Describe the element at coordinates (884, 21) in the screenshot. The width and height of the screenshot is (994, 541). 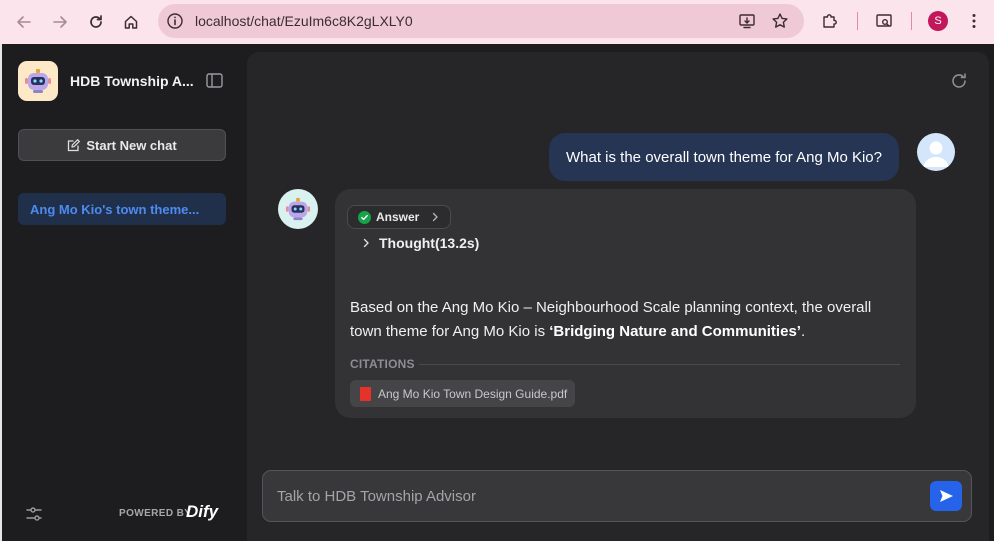
I see `tab-search-icon` at that location.